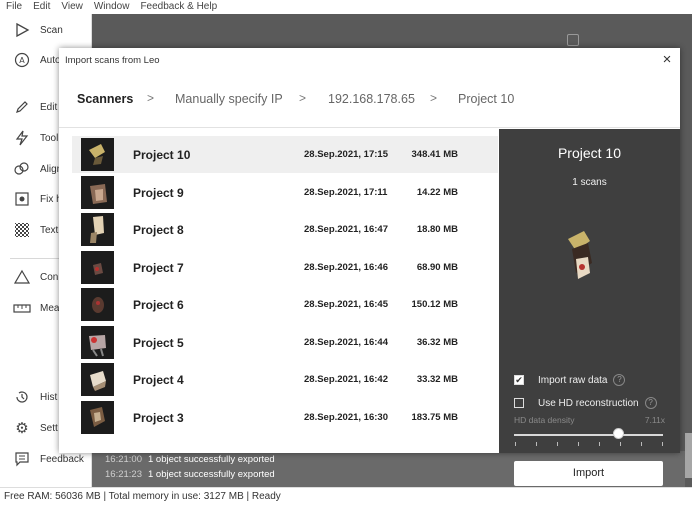 The image size is (692, 506). Describe the element at coordinates (158, 193) in the screenshot. I see `project-name: Project 9` at that location.